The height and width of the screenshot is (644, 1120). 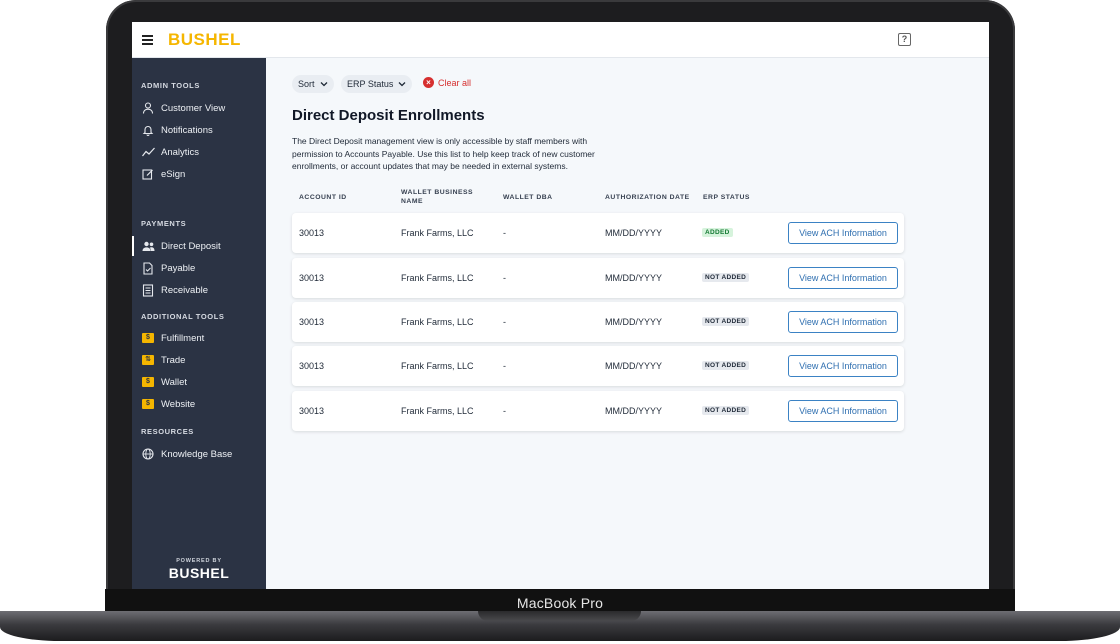 I want to click on list-document-icon, so click(x=148, y=290).